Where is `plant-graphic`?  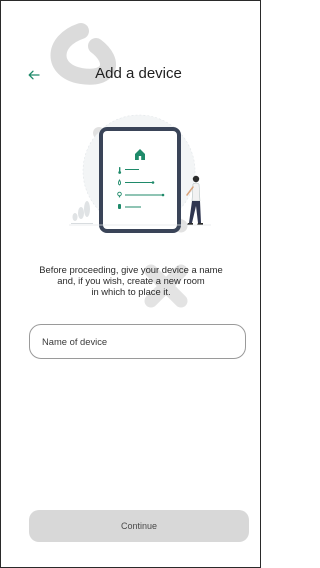 plant-graphic is located at coordinates (82, 212).